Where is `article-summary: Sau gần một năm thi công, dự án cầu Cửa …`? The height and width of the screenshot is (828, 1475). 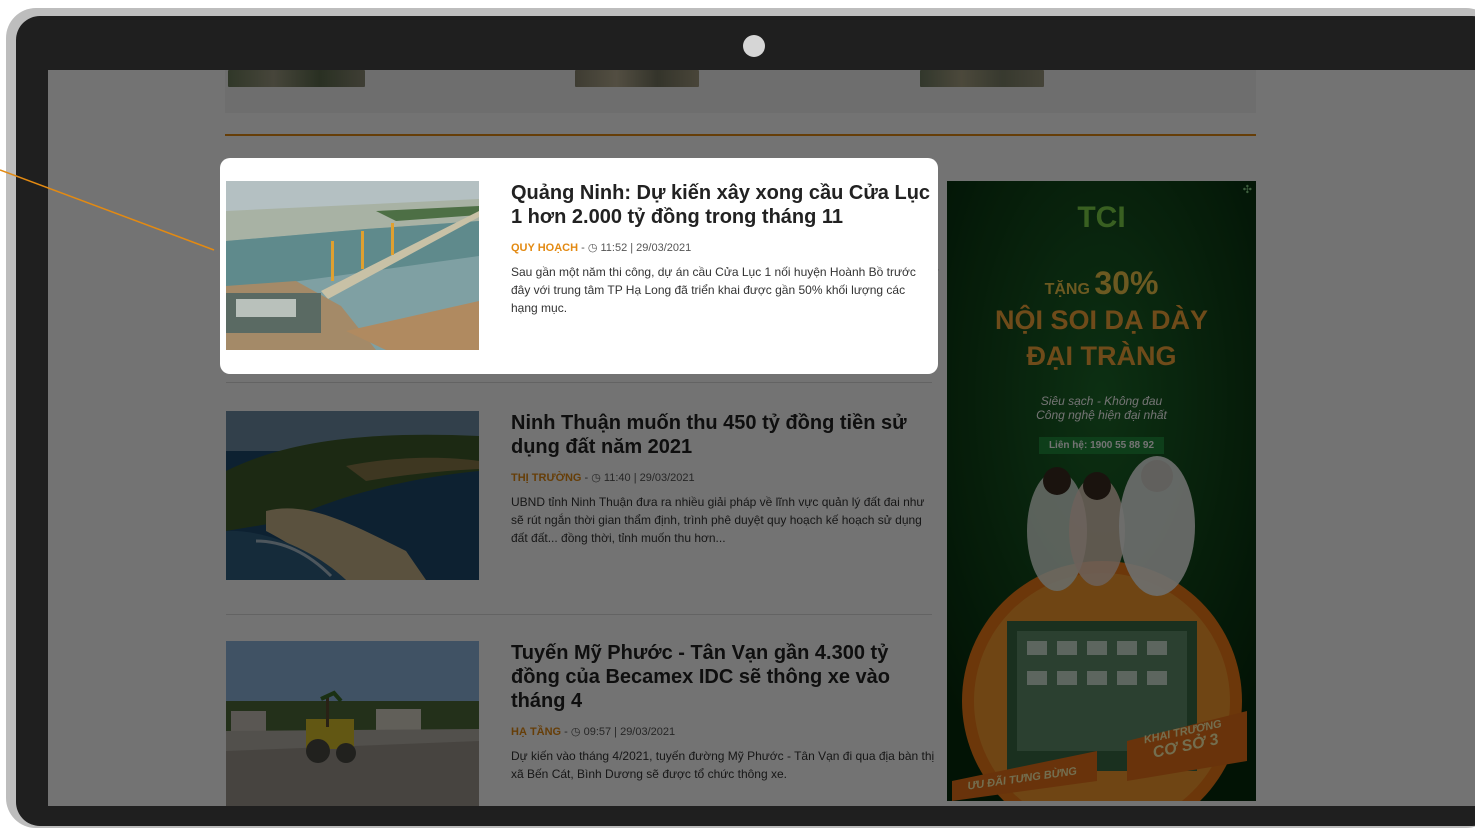
article-summary: Sau gần một năm thi công, dự án cầu Cửa … is located at coordinates (713, 290).